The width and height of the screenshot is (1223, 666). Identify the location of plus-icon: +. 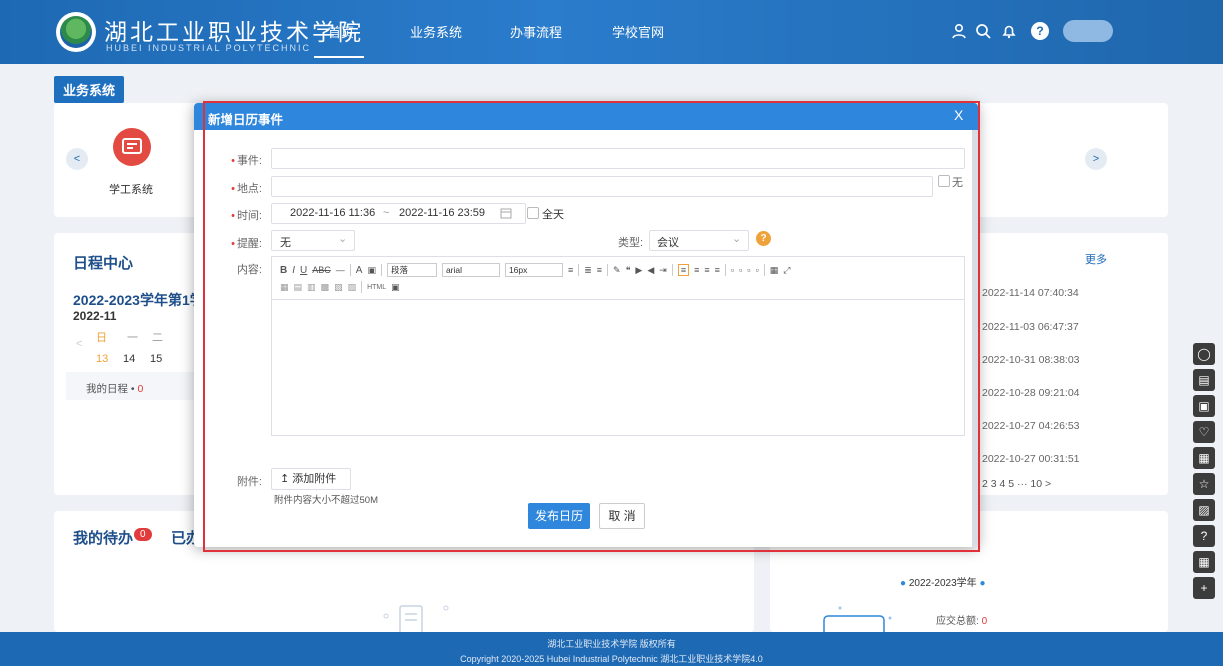
(1204, 588).